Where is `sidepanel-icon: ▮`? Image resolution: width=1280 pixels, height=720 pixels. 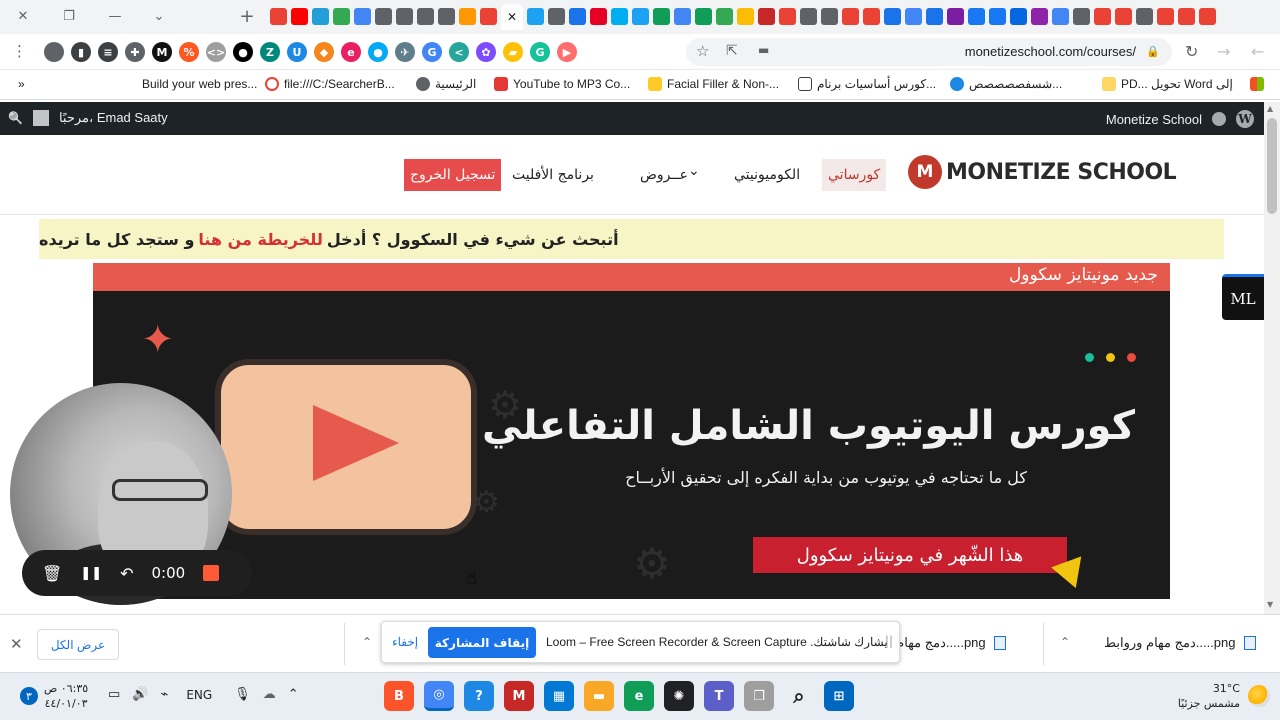 sidepanel-icon: ▮ is located at coordinates (81, 52).